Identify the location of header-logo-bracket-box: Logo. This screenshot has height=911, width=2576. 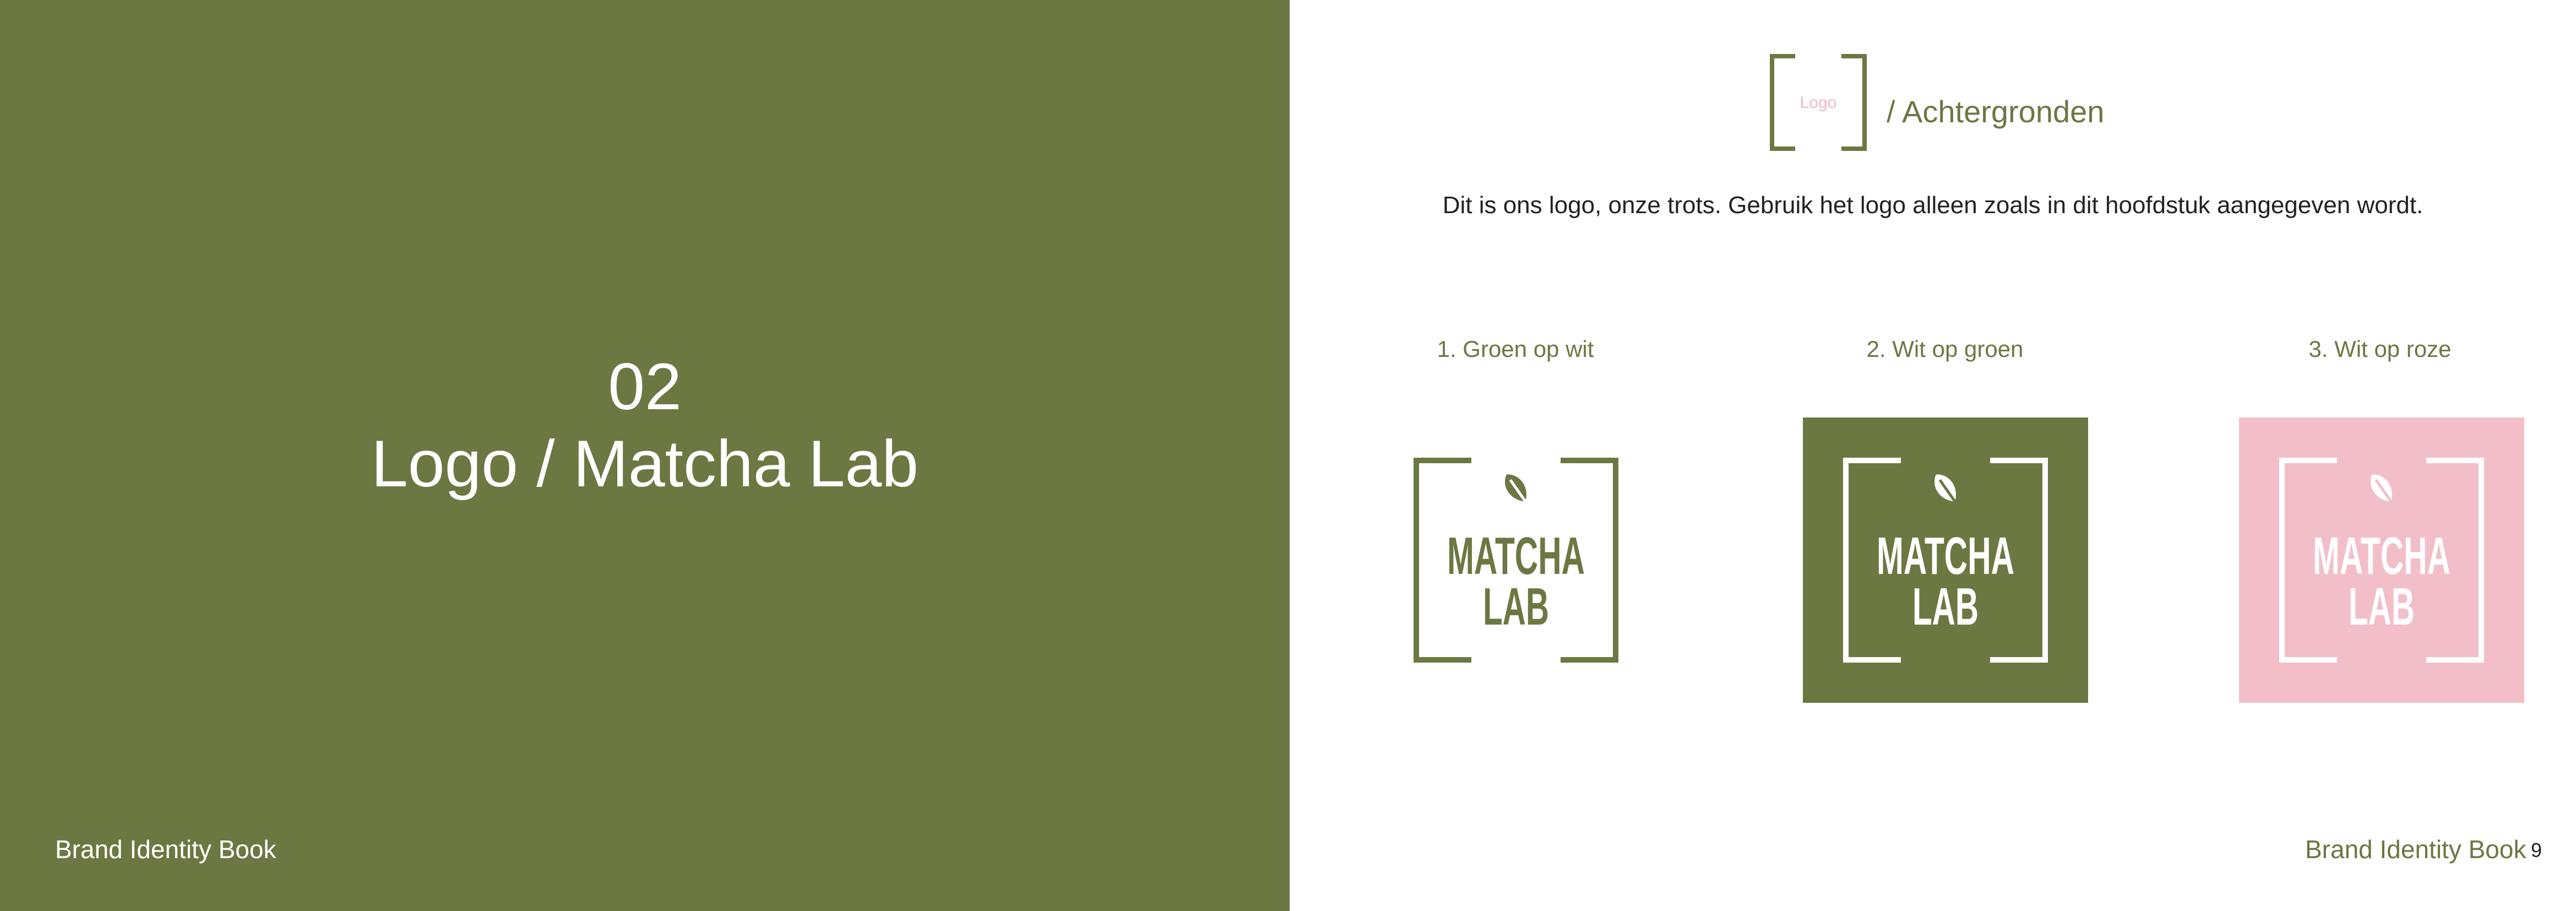
(1819, 102).